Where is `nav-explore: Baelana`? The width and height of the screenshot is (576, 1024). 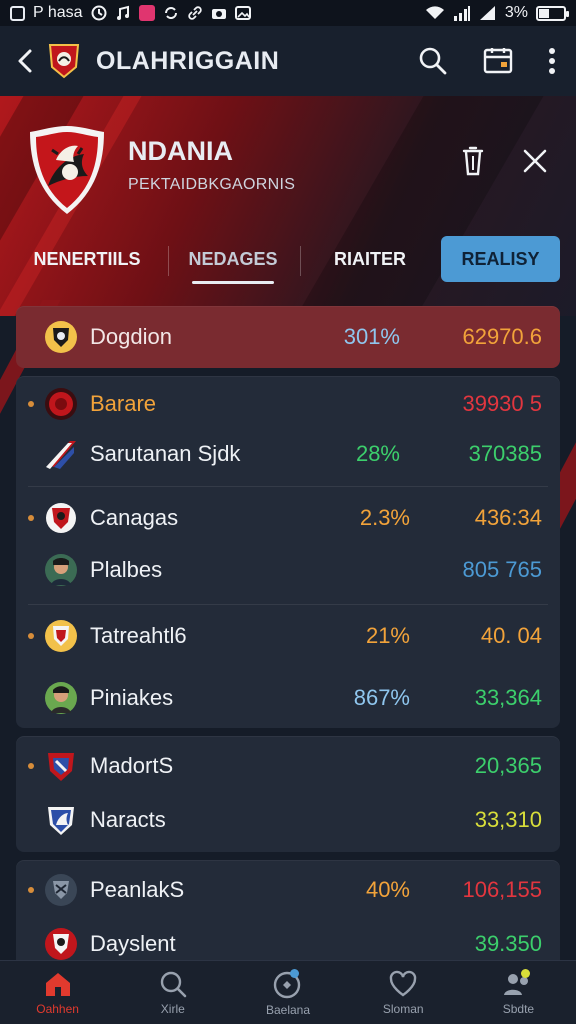
nav-explore: Baelana is located at coordinates (287, 992).